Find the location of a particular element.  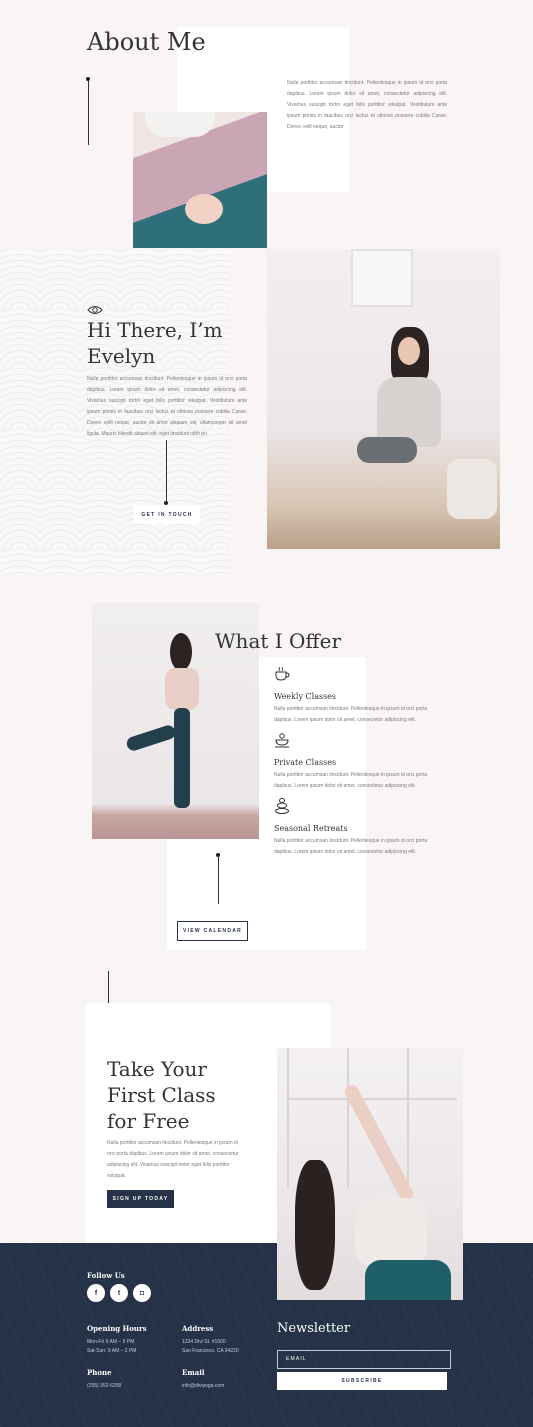

hours-weekend: Sat-Sun: 9 AM – 2 PM is located at coordinates (112, 1351).